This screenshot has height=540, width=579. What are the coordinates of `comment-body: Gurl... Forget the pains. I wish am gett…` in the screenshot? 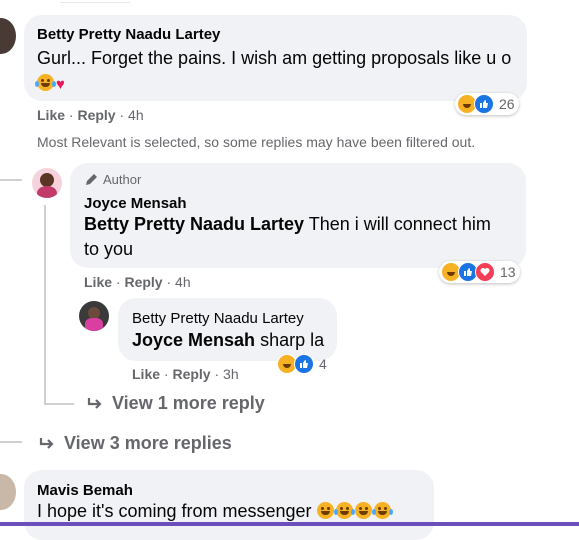 It's located at (274, 58).